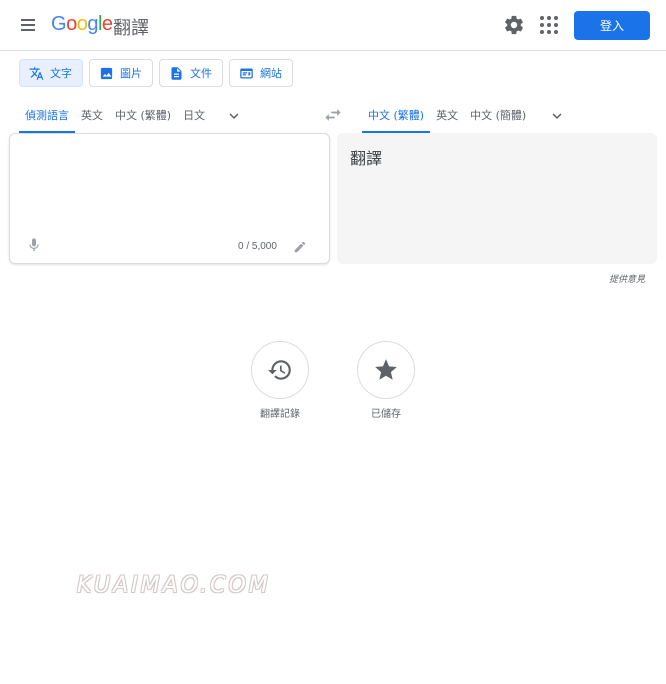 The image size is (666, 684). I want to click on signin-button: 登入, so click(612, 25).